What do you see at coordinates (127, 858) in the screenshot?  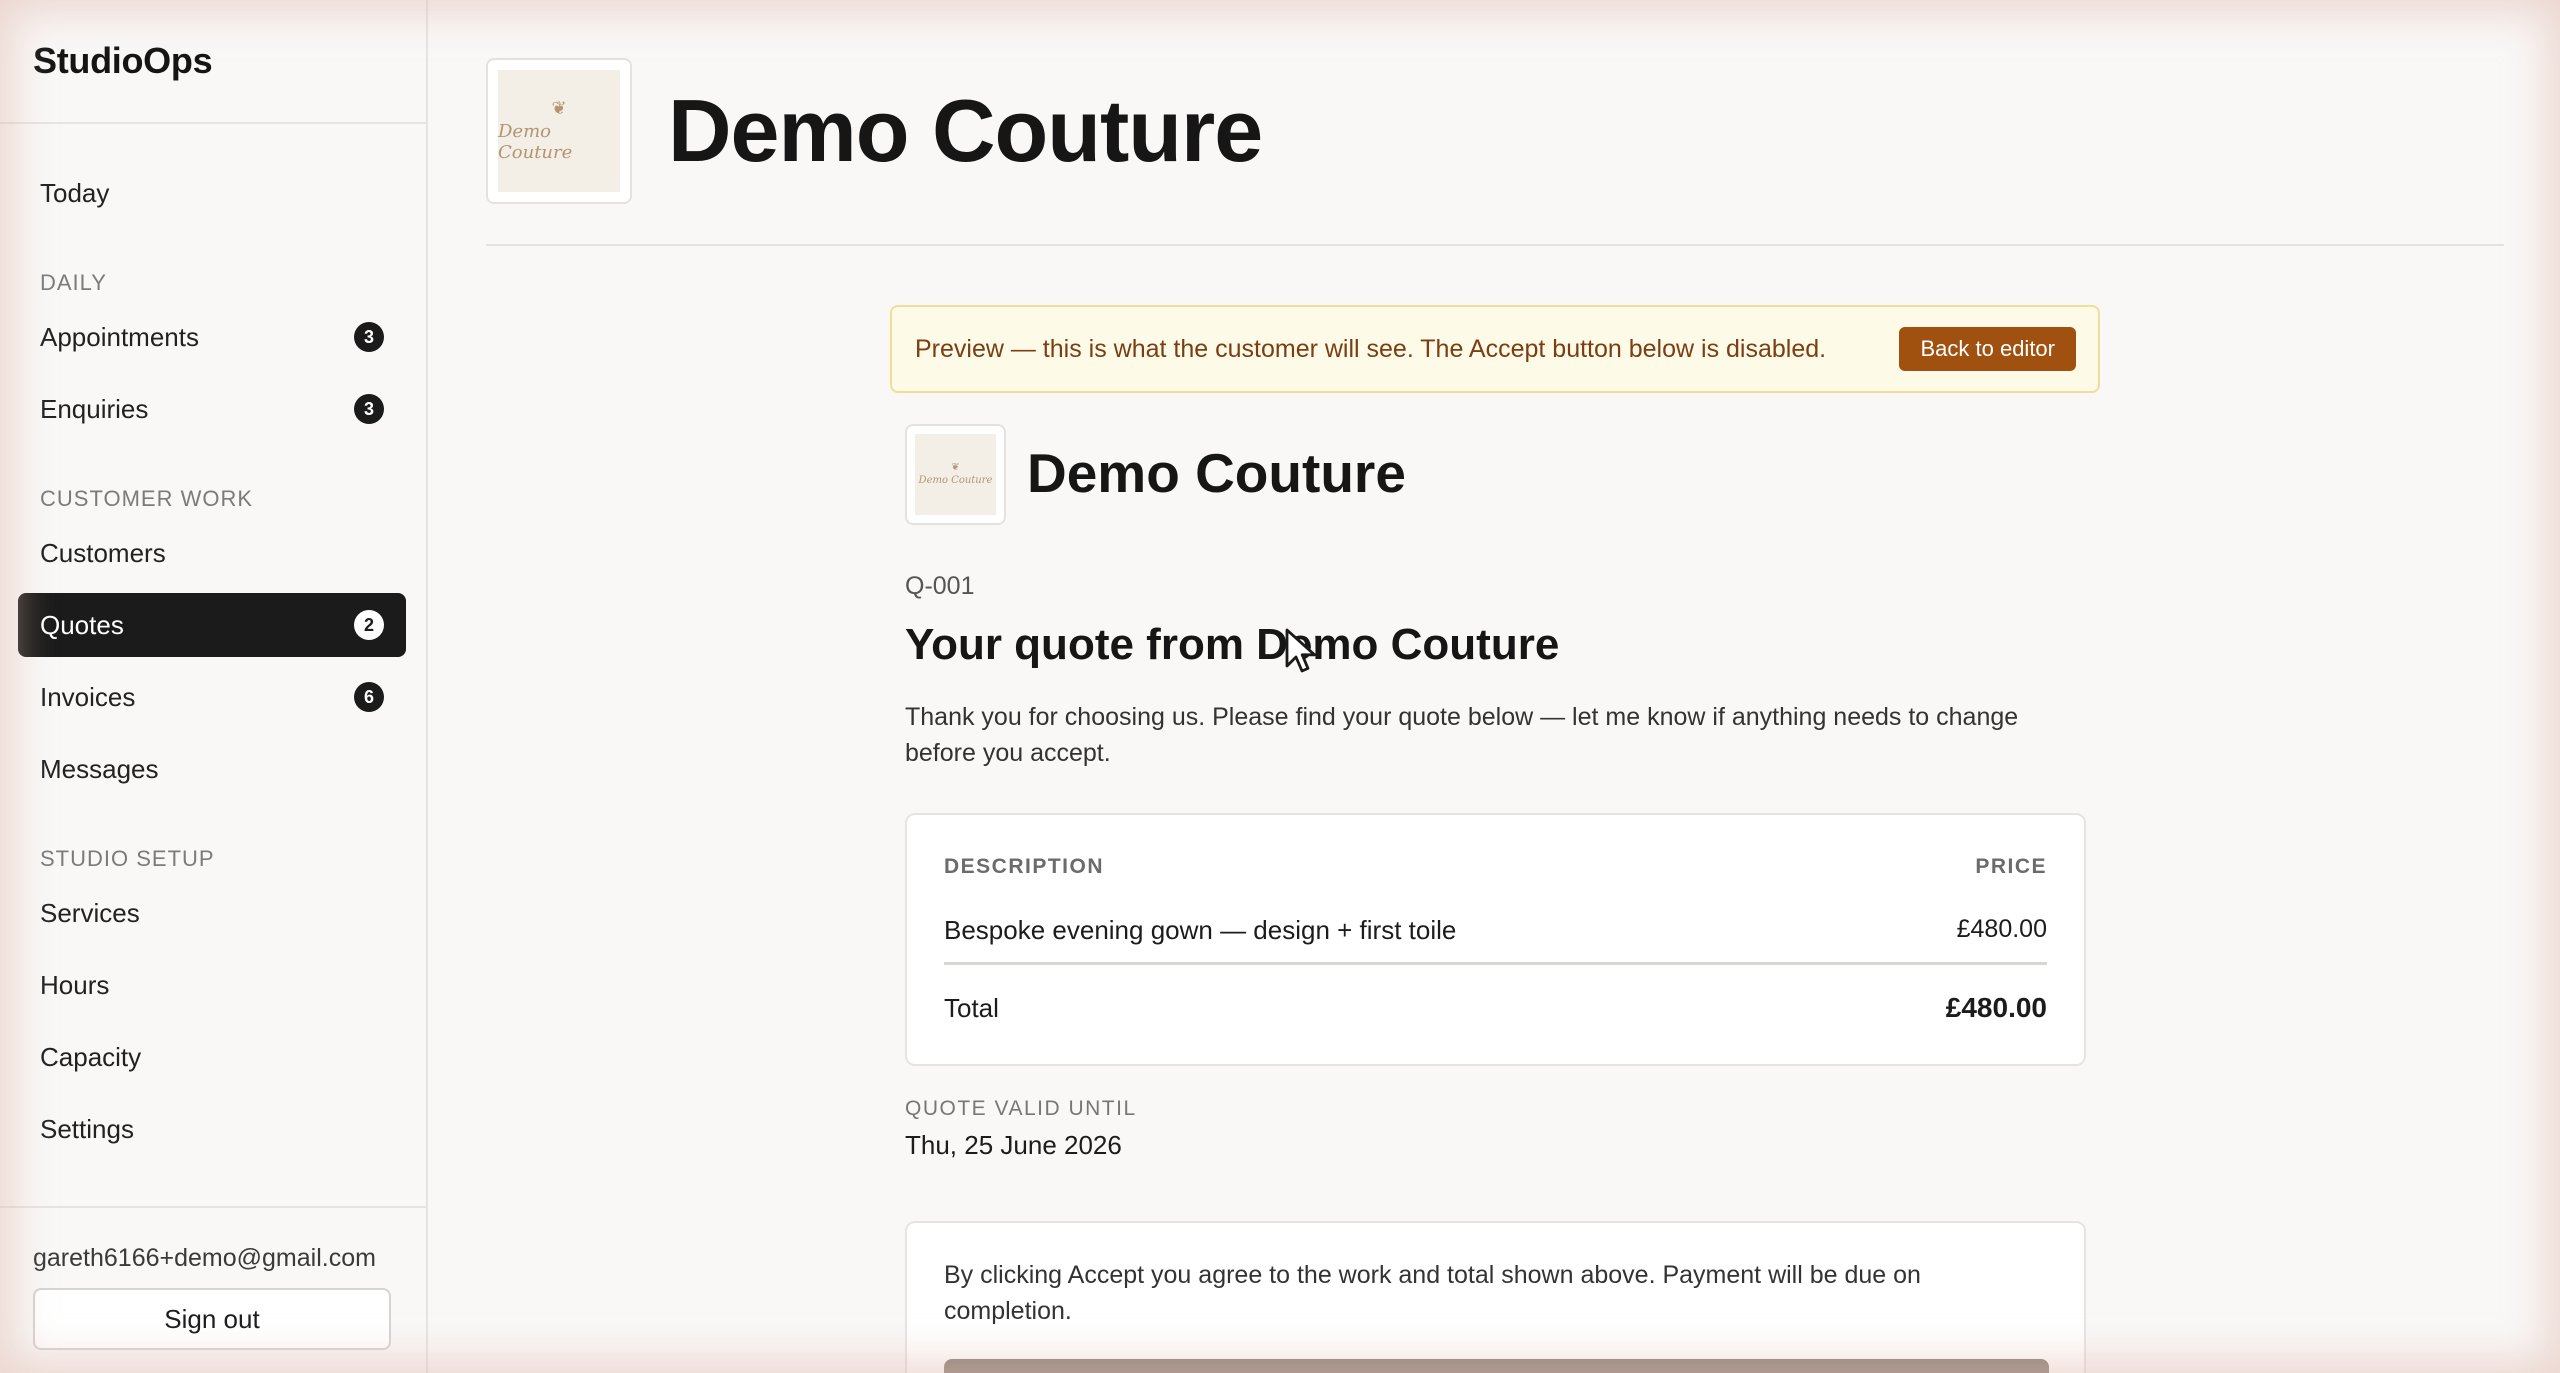 I see `section-label-studio-setup: STUDIO SETUP` at bounding box center [127, 858].